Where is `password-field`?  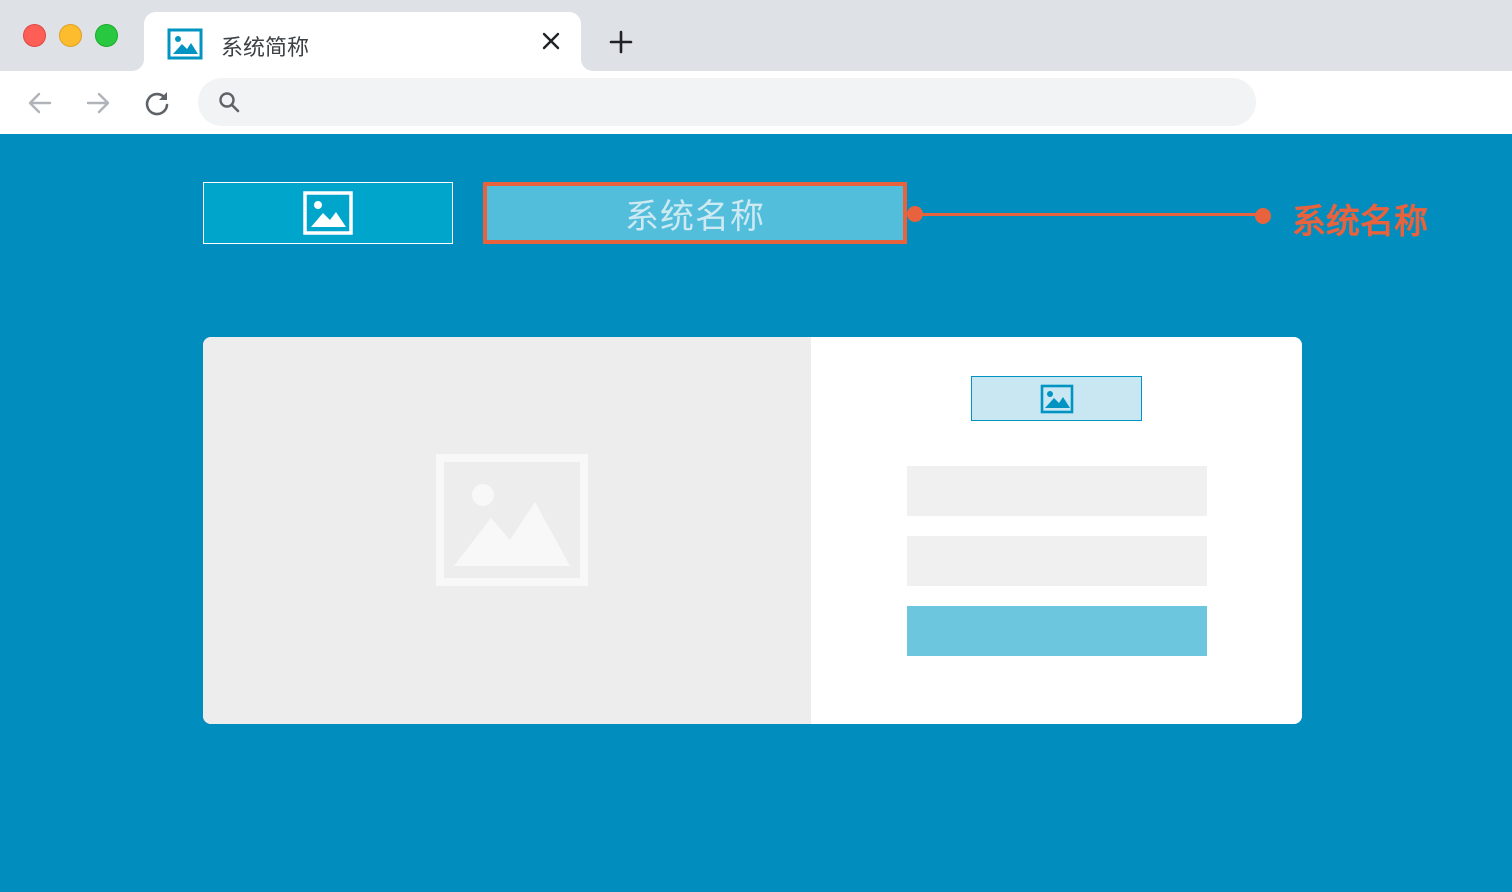
password-field is located at coordinates (1057, 561).